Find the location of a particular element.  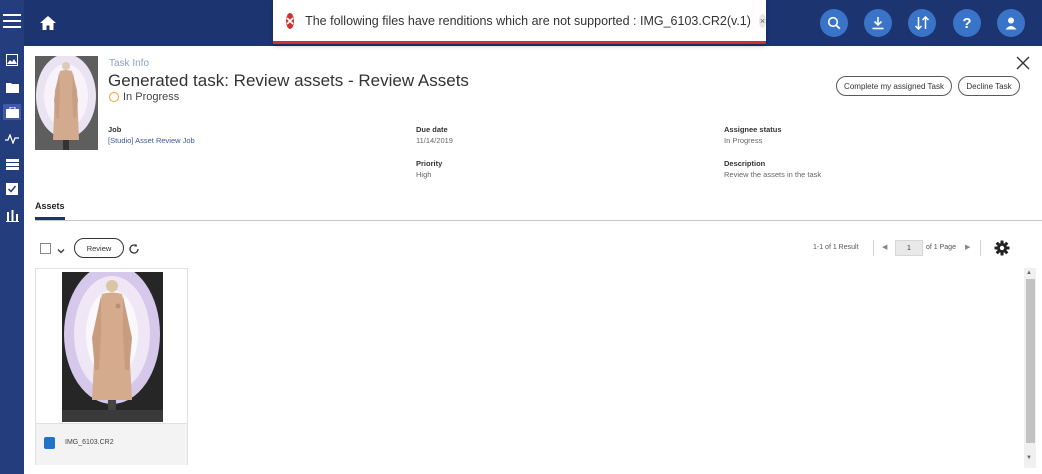

page-number-input: 1 is located at coordinates (909, 248).